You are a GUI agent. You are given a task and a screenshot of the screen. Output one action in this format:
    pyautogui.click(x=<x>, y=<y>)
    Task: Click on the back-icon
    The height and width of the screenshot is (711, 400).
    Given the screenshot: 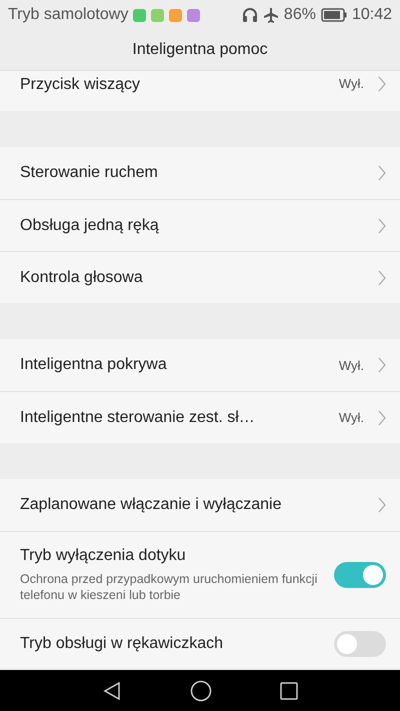 What is the action you would take?
    pyautogui.click(x=112, y=690)
    